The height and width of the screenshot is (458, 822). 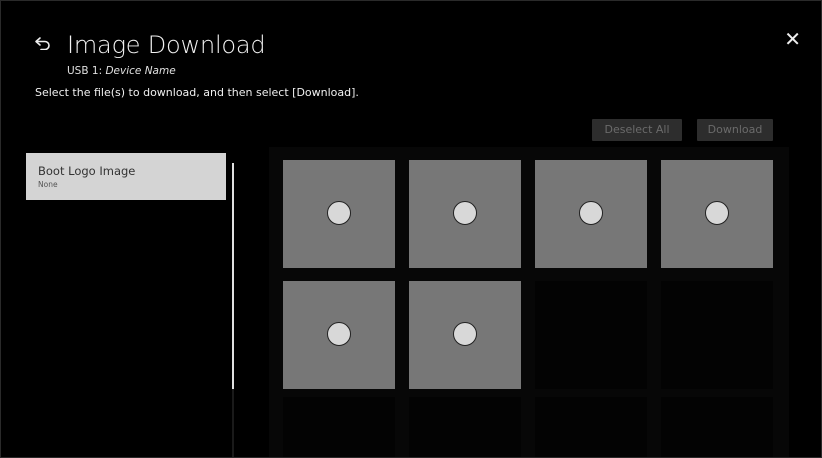 What do you see at coordinates (48, 184) in the screenshot?
I see `sidebar-item-value: None` at bounding box center [48, 184].